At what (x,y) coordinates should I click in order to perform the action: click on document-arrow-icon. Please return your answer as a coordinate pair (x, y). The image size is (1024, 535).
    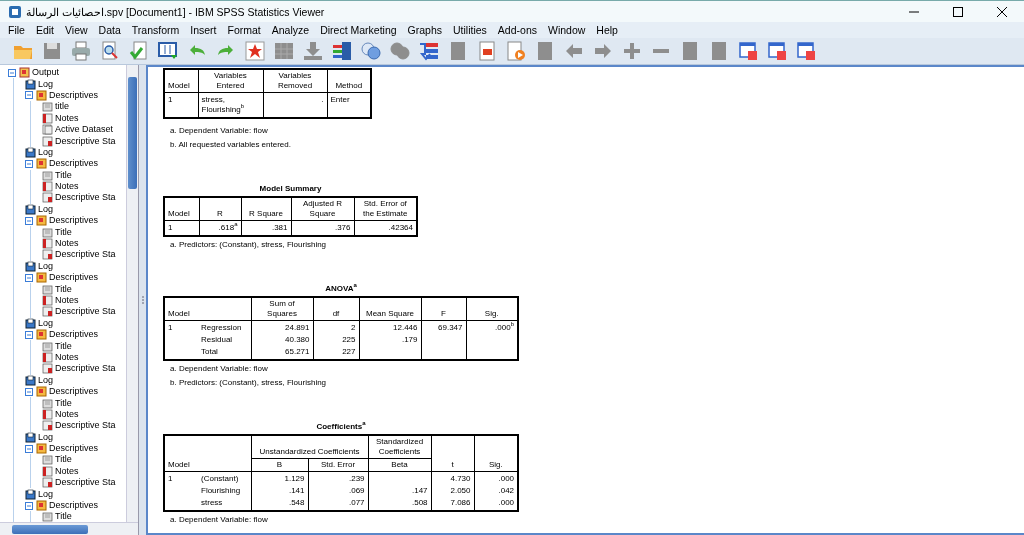
    Looking at the image, I should click on (138, 51).